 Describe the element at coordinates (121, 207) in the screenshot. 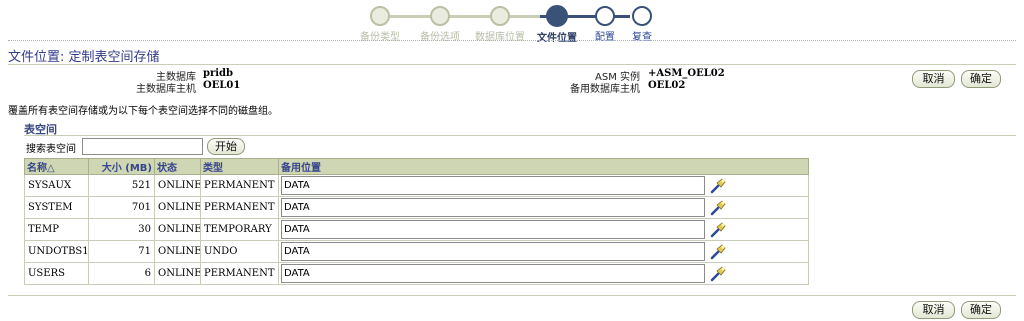

I see `cell-size: 701` at that location.